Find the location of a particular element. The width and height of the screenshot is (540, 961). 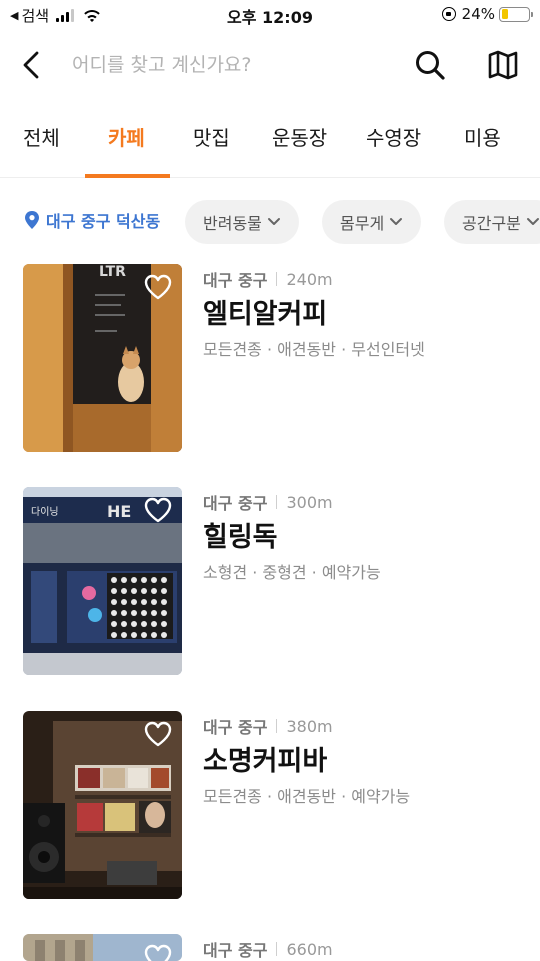

list-item: 대구 중구 660m is located at coordinates (270, 947).